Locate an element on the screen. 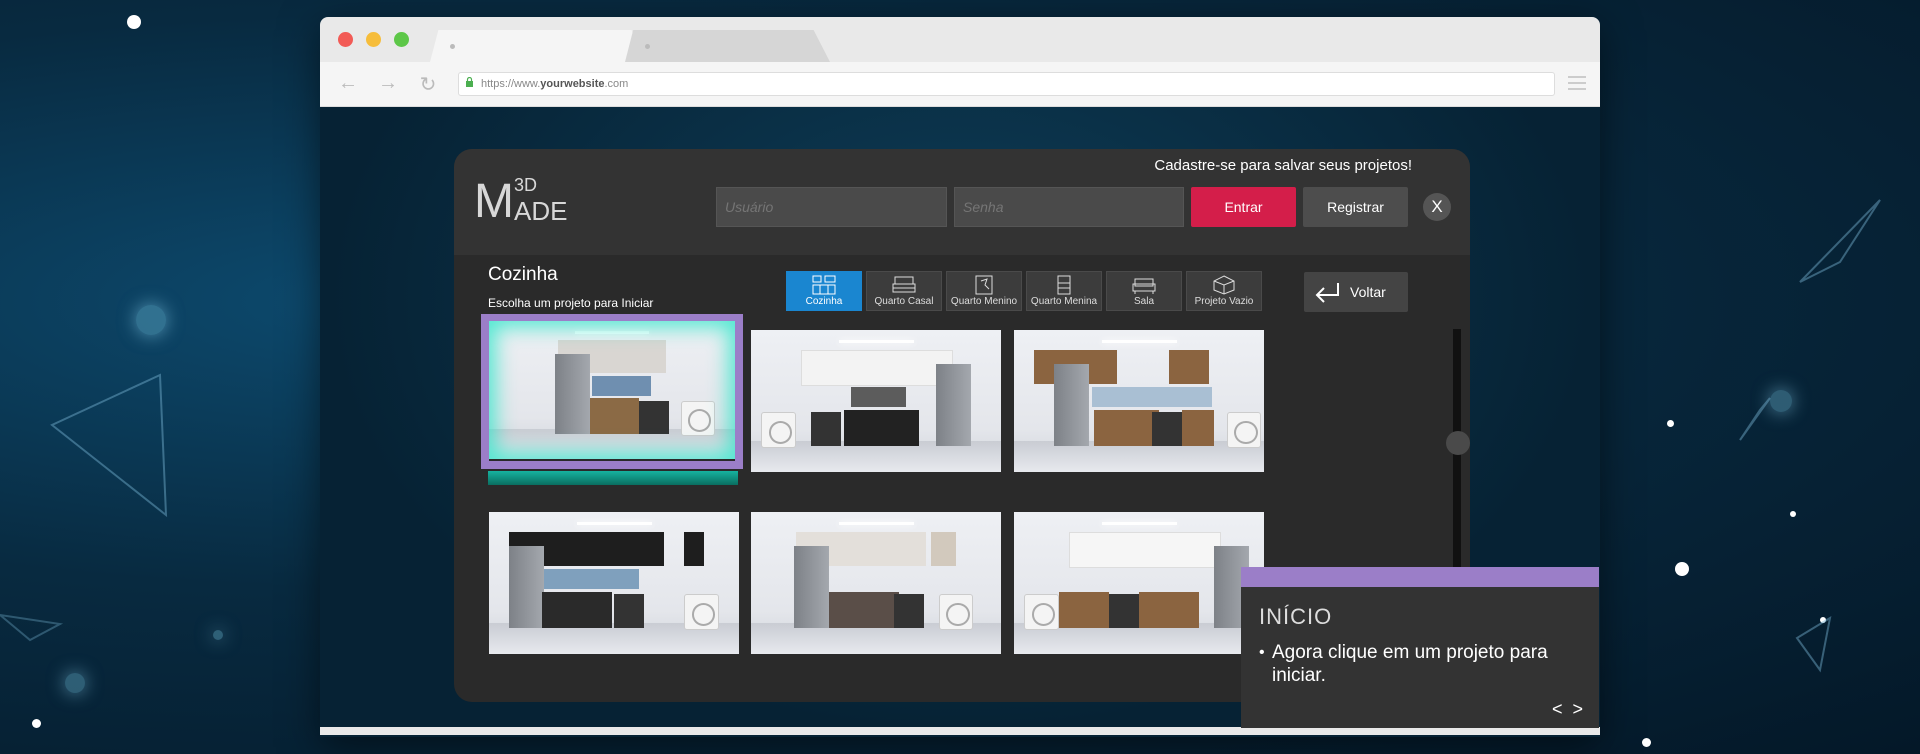 The width and height of the screenshot is (1920, 754). hamburger-menu-icon is located at coordinates (1577, 85).